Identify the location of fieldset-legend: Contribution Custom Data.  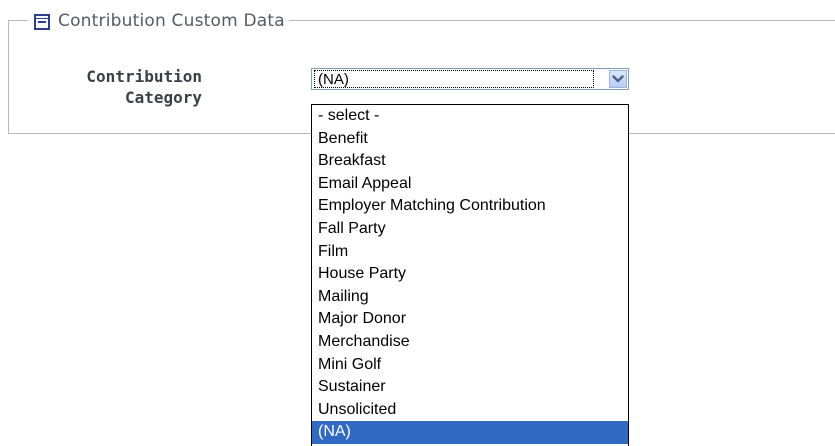
(158, 21).